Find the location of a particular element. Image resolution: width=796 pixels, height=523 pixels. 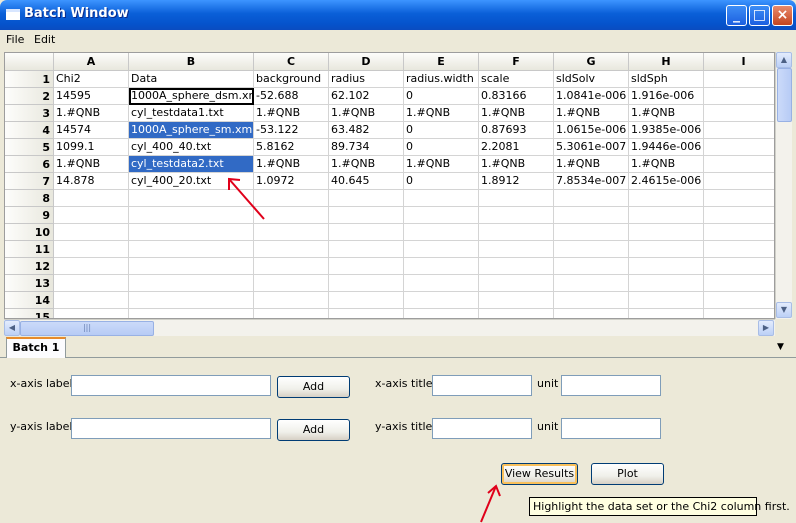

grid-cell-f15 is located at coordinates (516, 313).